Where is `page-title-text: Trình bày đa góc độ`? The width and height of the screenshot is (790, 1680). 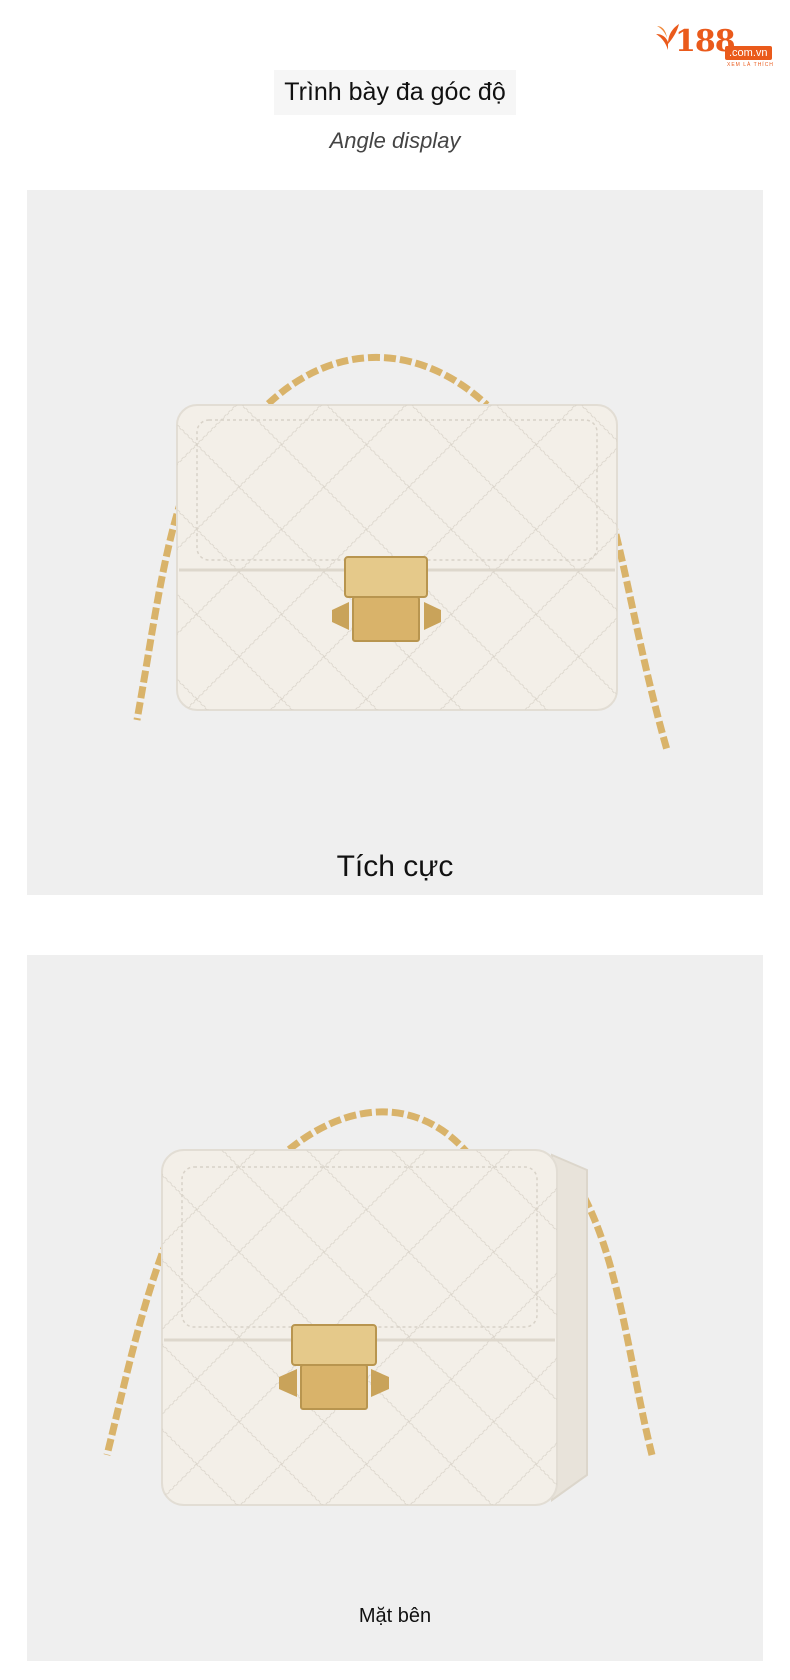
page-title-text: Trình bày đa góc độ is located at coordinates (395, 92).